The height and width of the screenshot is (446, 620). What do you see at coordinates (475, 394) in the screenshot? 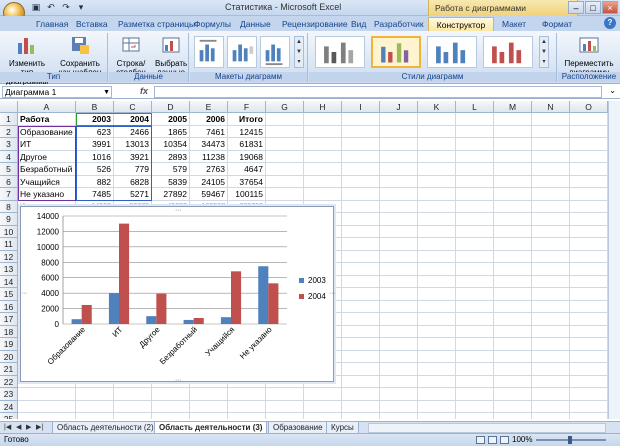
I see `cell-L23` at bounding box center [475, 394].